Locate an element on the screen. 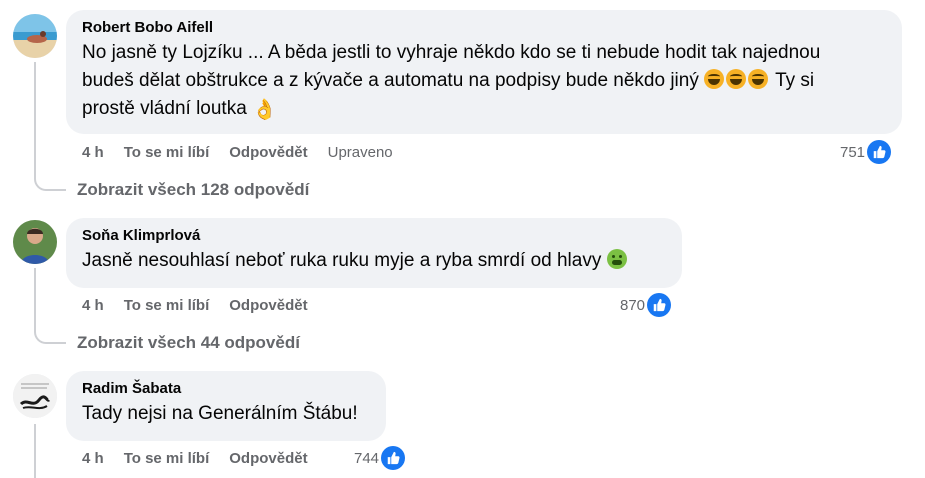 The height and width of the screenshot is (478, 925). reaction-count: 870 is located at coordinates (633, 305).